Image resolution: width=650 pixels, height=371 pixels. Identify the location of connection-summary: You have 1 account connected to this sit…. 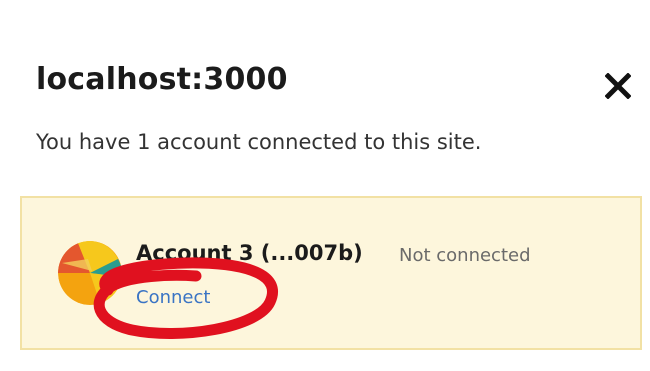
(259, 142).